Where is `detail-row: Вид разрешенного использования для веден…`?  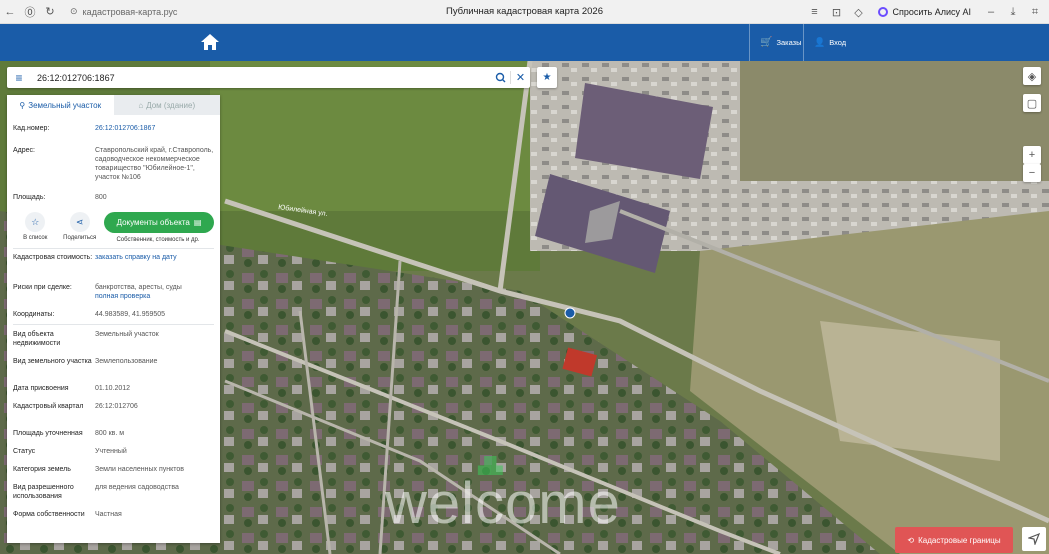
detail-row: Вид разрешенного использования для веден… is located at coordinates (113, 496).